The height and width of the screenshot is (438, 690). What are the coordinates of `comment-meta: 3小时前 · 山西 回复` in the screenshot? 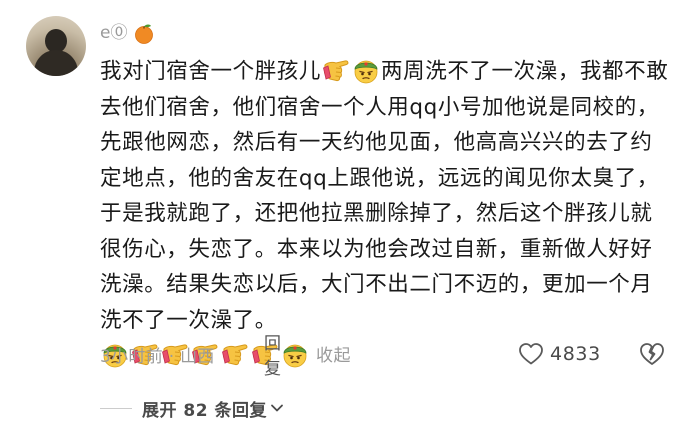 It's located at (190, 356).